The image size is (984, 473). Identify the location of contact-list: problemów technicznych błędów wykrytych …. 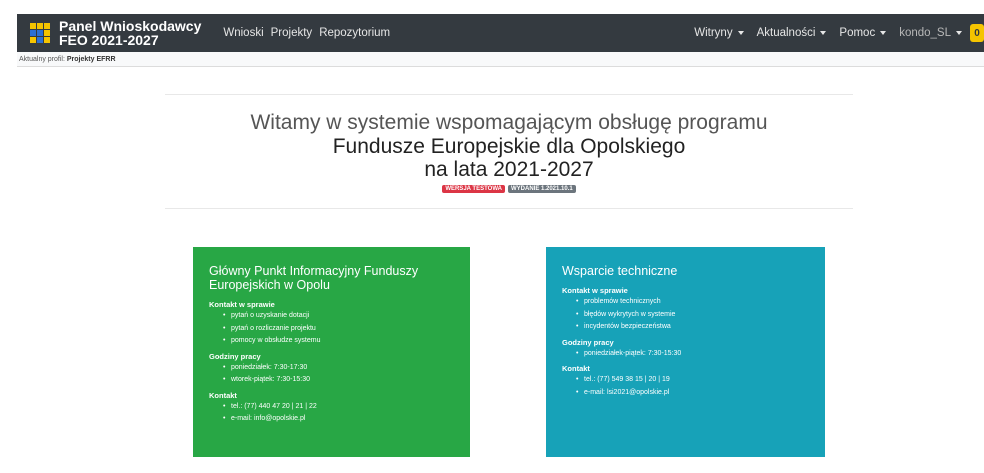
(692, 315).